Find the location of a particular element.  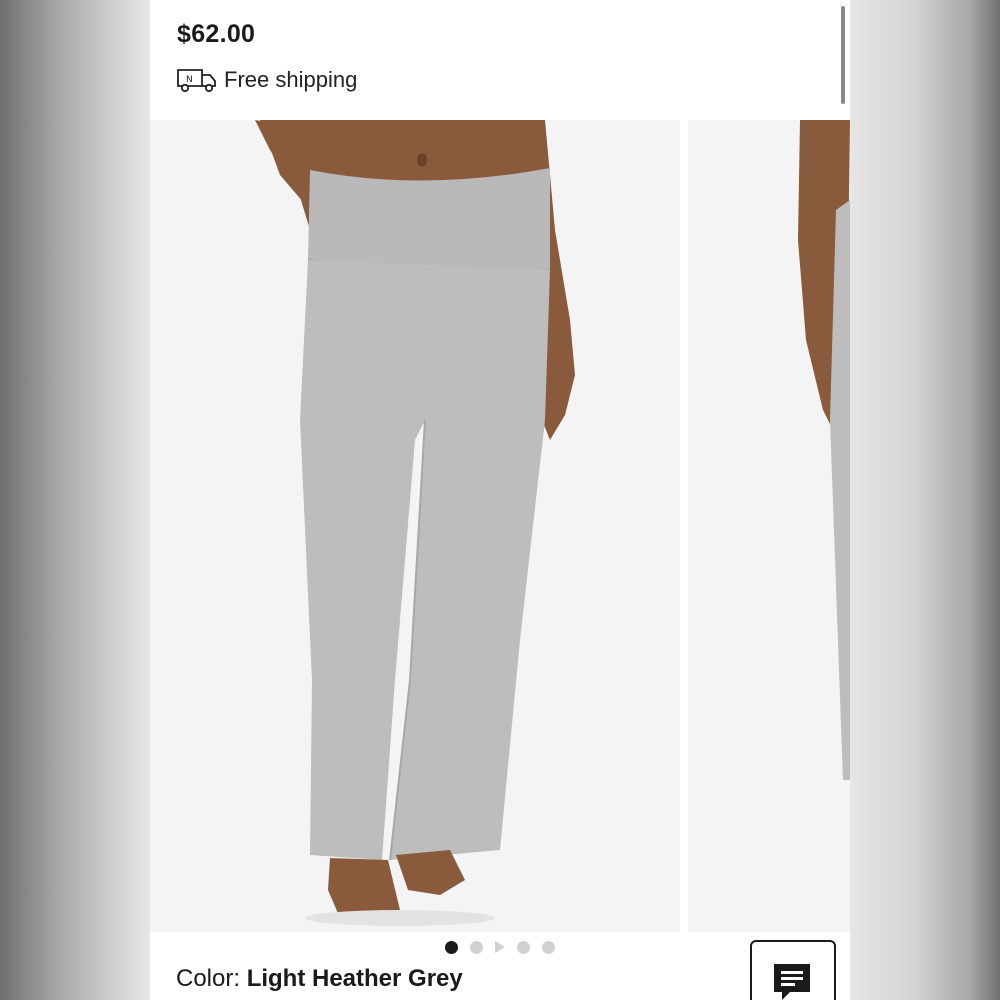

product-image-side is located at coordinates (769, 526).